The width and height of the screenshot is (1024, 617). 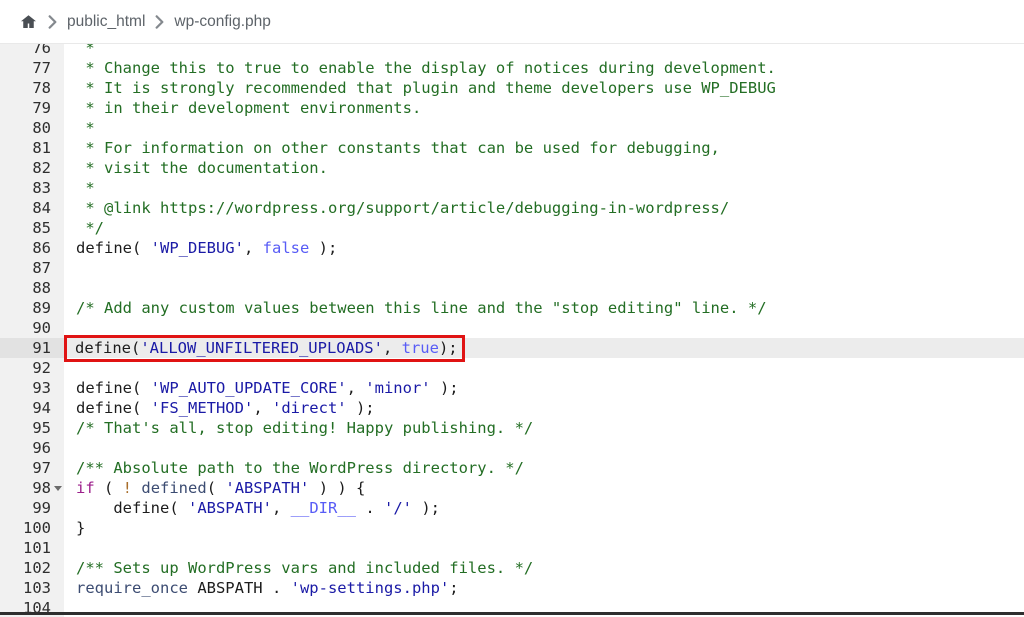 What do you see at coordinates (32, 528) in the screenshot?
I see `line-number: 100` at bounding box center [32, 528].